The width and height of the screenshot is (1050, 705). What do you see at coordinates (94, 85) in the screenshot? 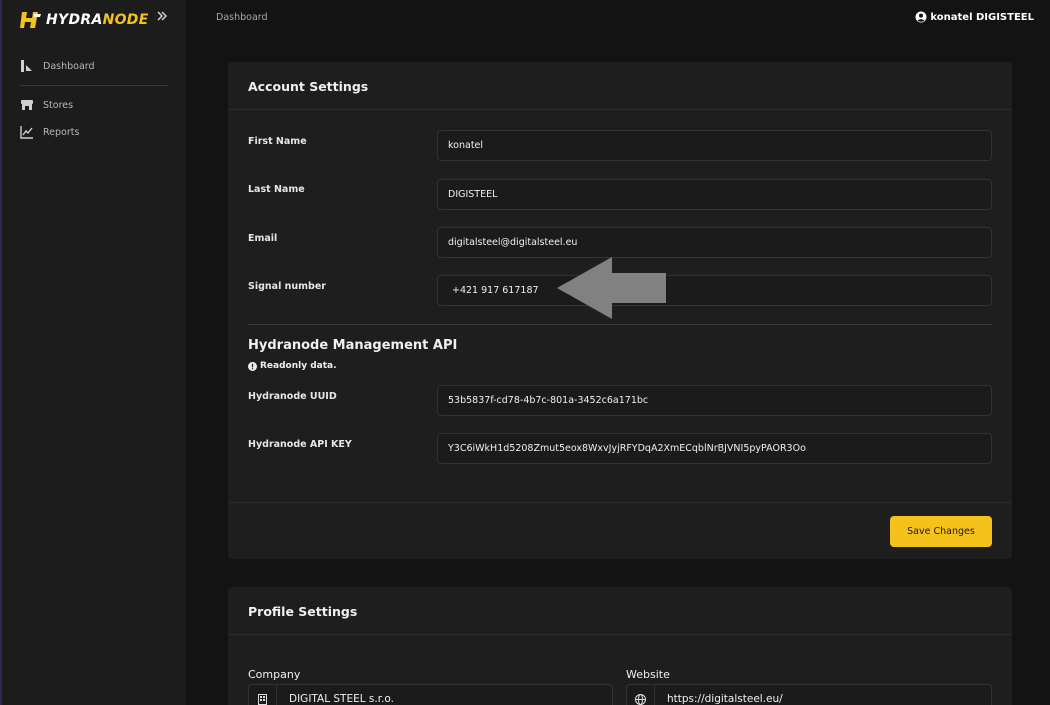
I see `sidebar-divider` at bounding box center [94, 85].